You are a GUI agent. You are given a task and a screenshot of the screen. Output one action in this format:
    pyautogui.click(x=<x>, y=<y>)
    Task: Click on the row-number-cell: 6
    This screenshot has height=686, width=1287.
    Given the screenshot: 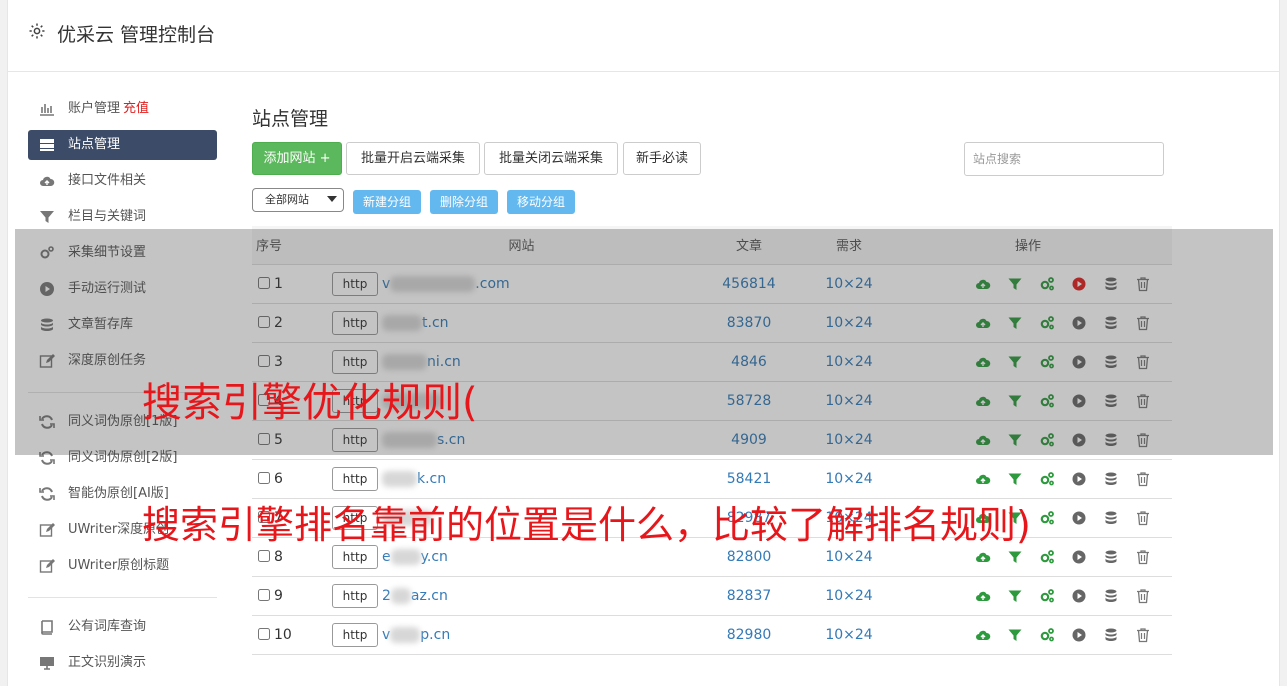 What is the action you would take?
    pyautogui.click(x=288, y=479)
    